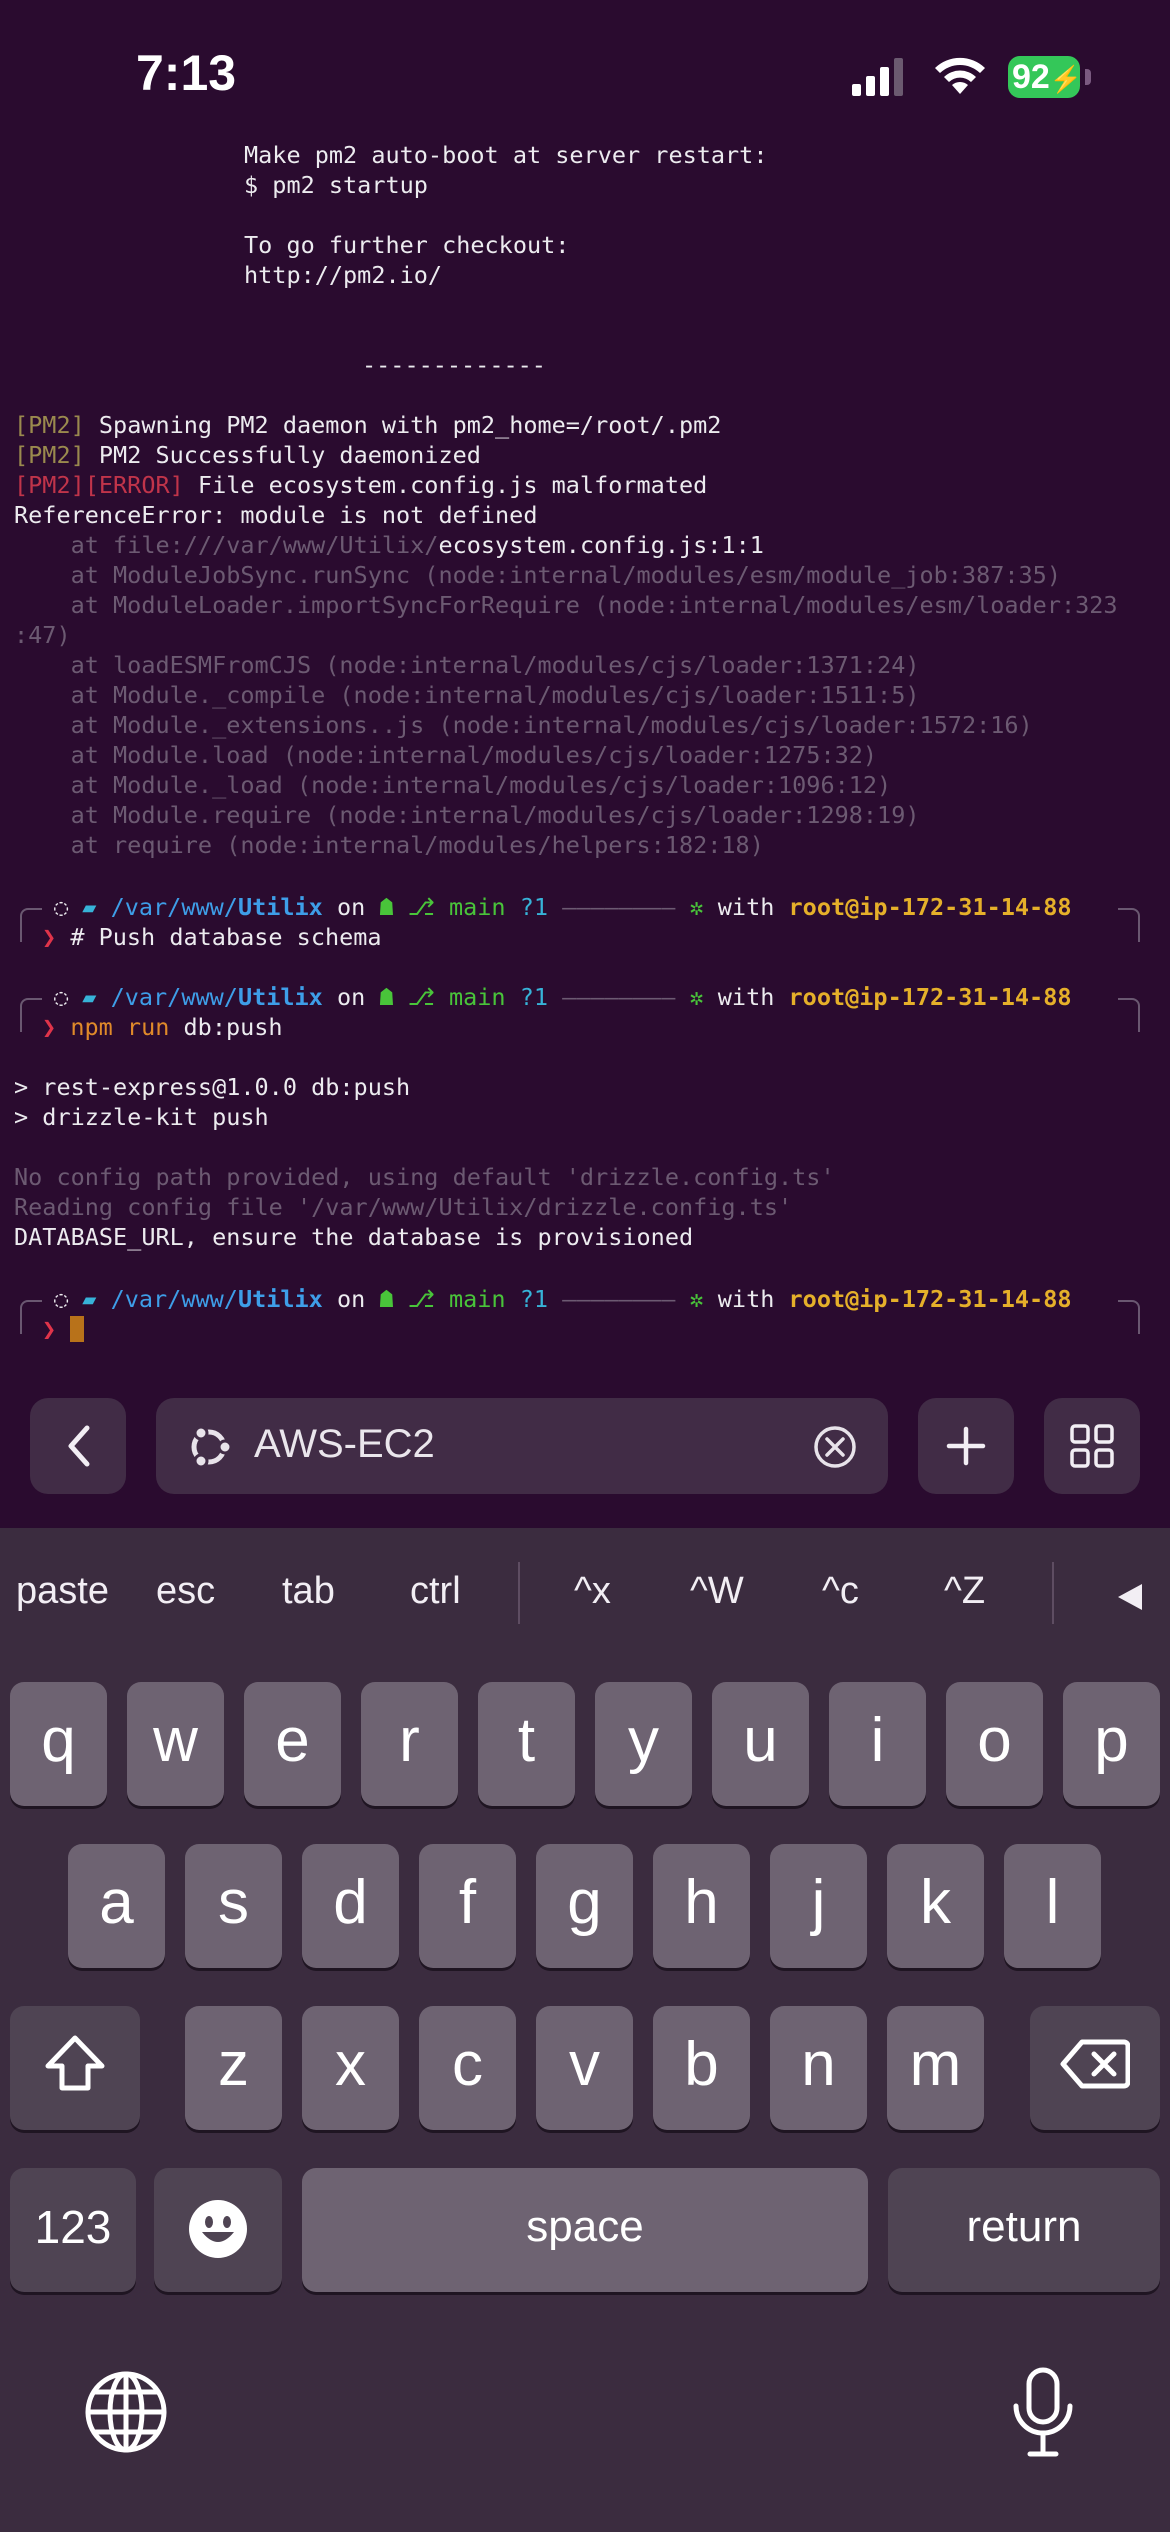 Image resolution: width=1170 pixels, height=2532 pixels. Describe the element at coordinates (212, 1087) in the screenshot. I see `terminal-line: > rest-express@1.0.0 db:push` at that location.